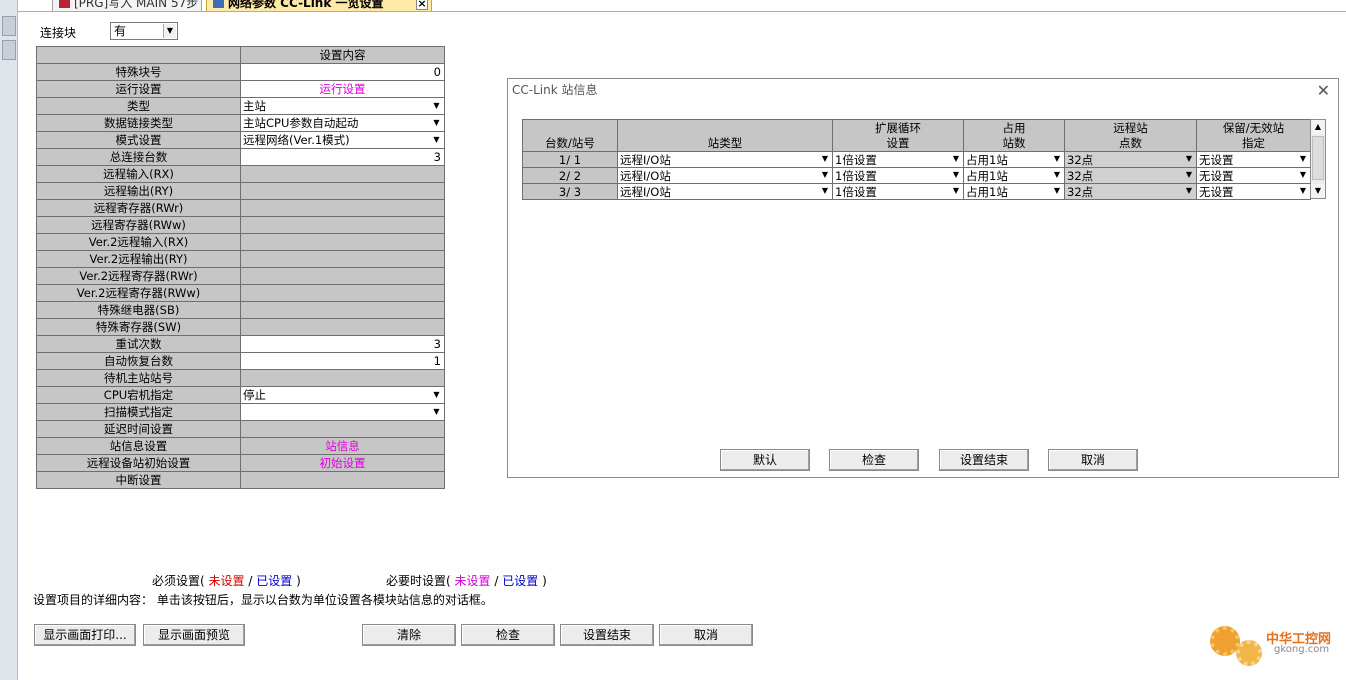 This screenshot has width=1346, height=680. Describe the element at coordinates (342, 361) in the screenshot. I see `auto-recovery-input: 1` at that location.